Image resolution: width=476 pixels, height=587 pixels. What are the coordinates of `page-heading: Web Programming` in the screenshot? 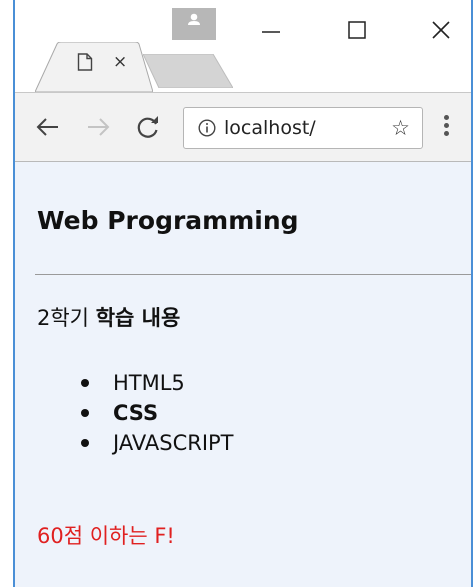 It's located at (168, 220).